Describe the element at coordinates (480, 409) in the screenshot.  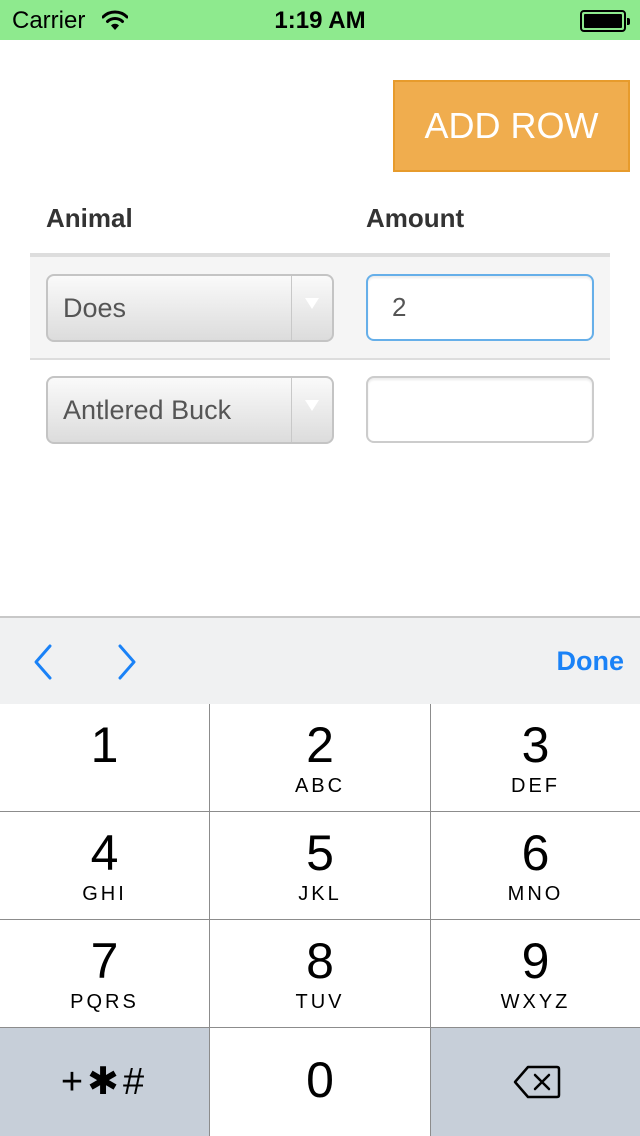
I see `amount-input` at that location.